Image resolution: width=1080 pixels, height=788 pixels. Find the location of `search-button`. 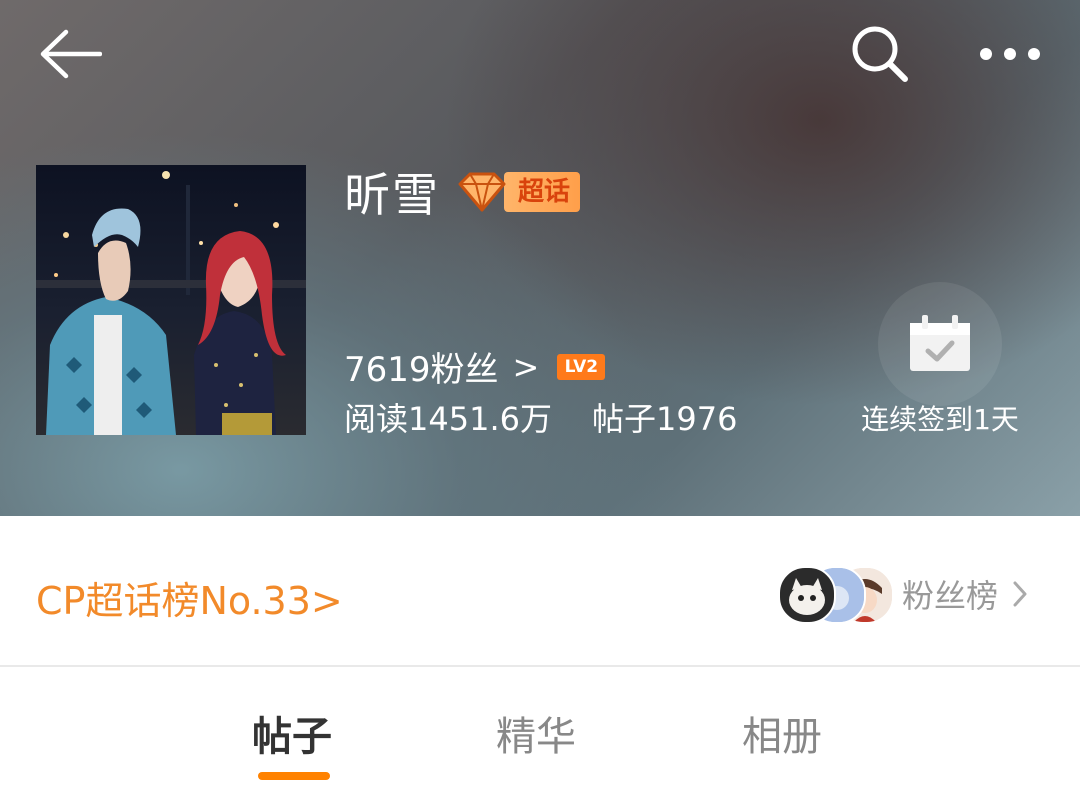

search-button is located at coordinates (880, 54).